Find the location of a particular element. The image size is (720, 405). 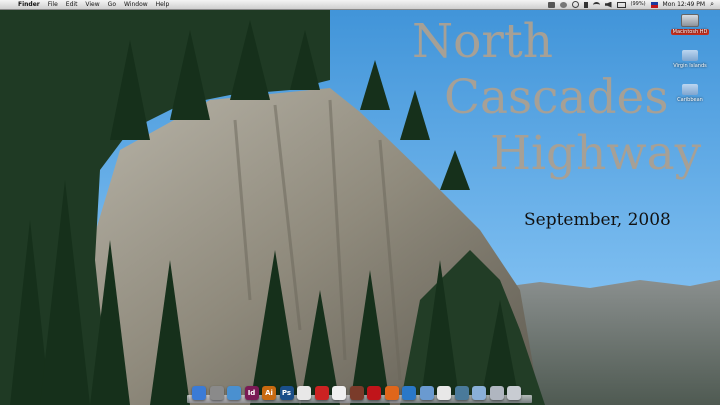

network-icon is located at coordinates (426, 393).